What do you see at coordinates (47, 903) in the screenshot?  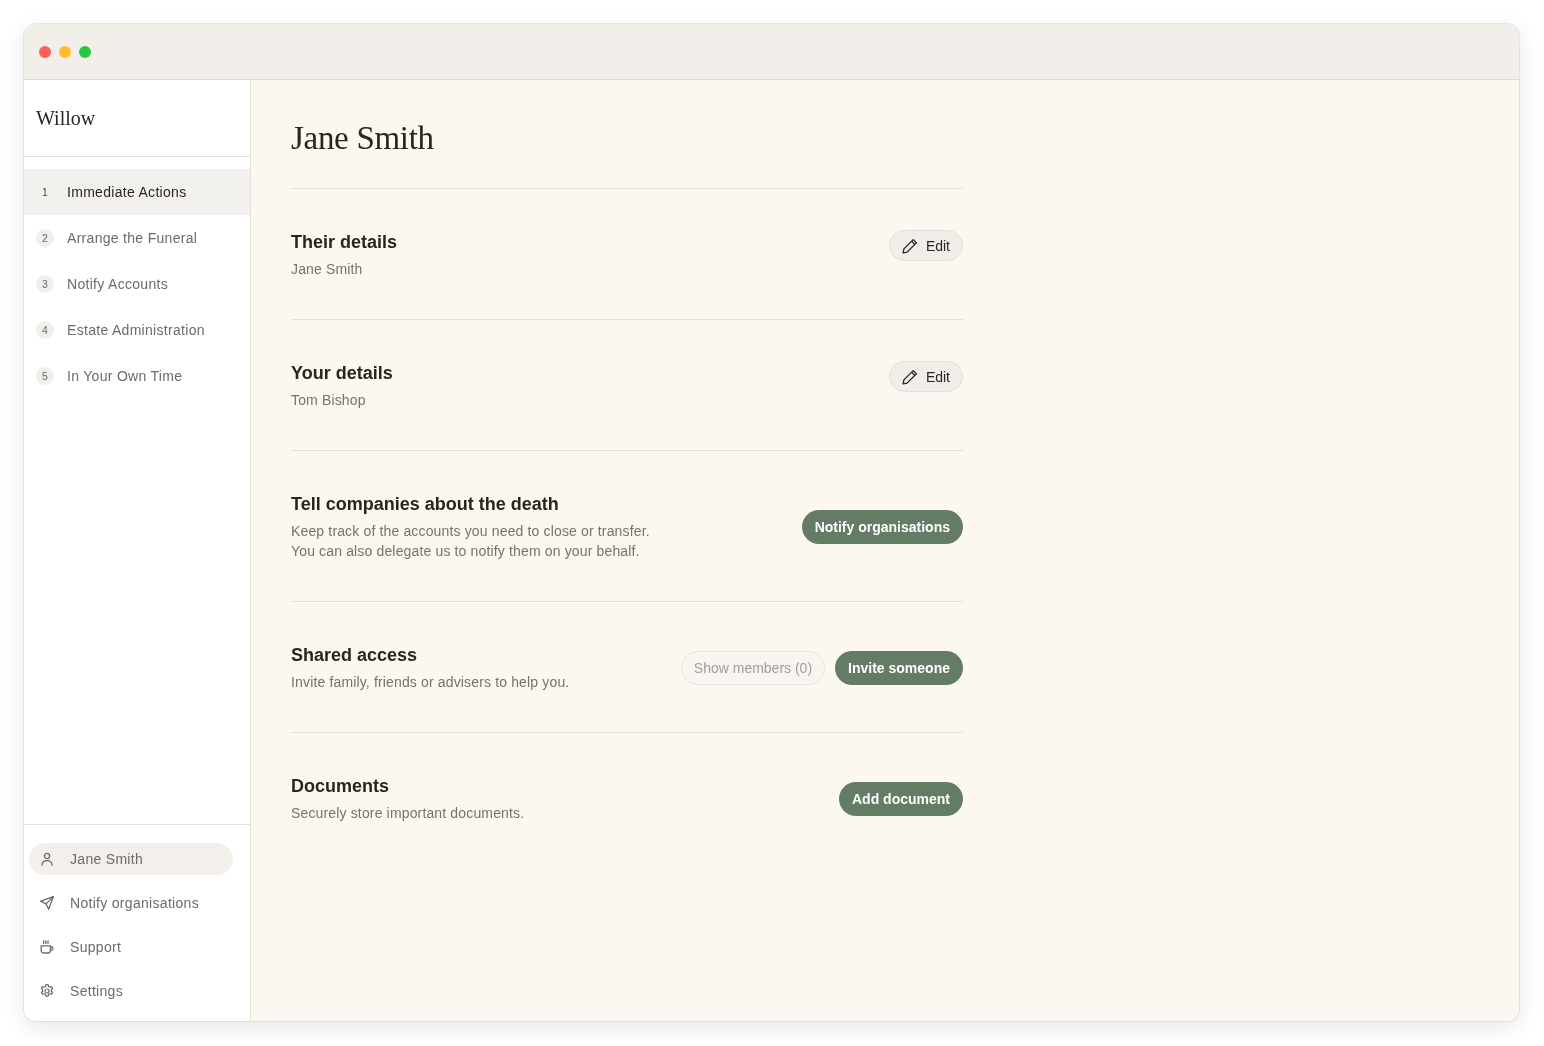 I see `paper-plane-icon` at bounding box center [47, 903].